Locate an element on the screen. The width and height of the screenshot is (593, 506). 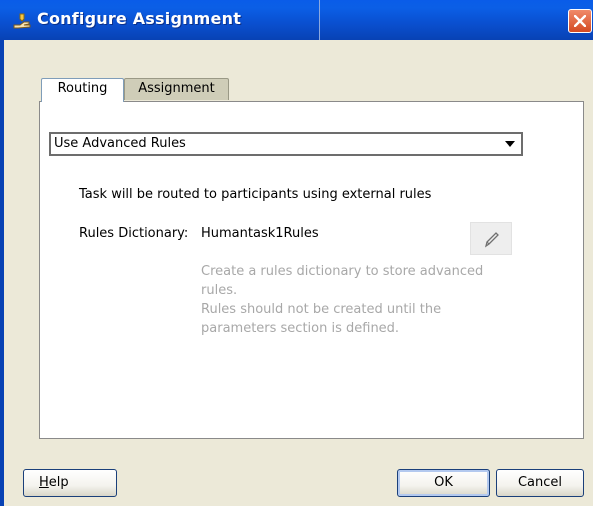
close-button is located at coordinates (580, 21).